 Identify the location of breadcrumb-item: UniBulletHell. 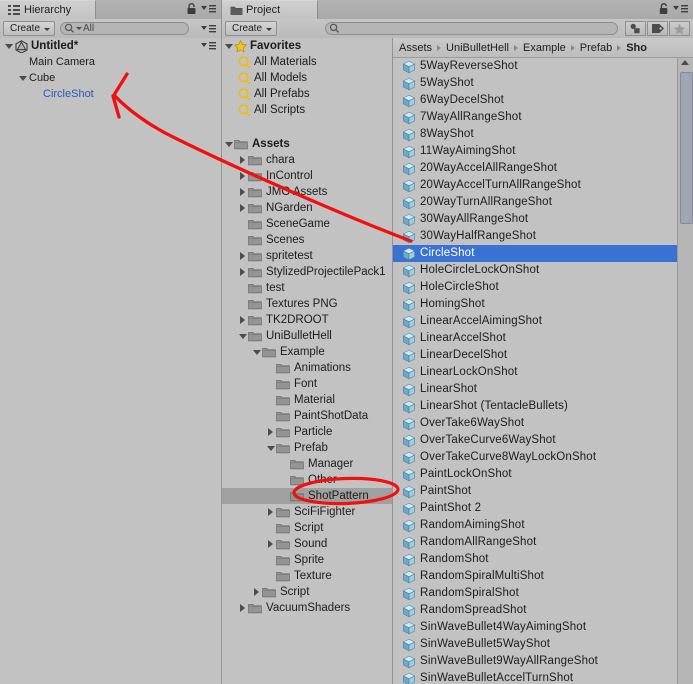
(477, 48).